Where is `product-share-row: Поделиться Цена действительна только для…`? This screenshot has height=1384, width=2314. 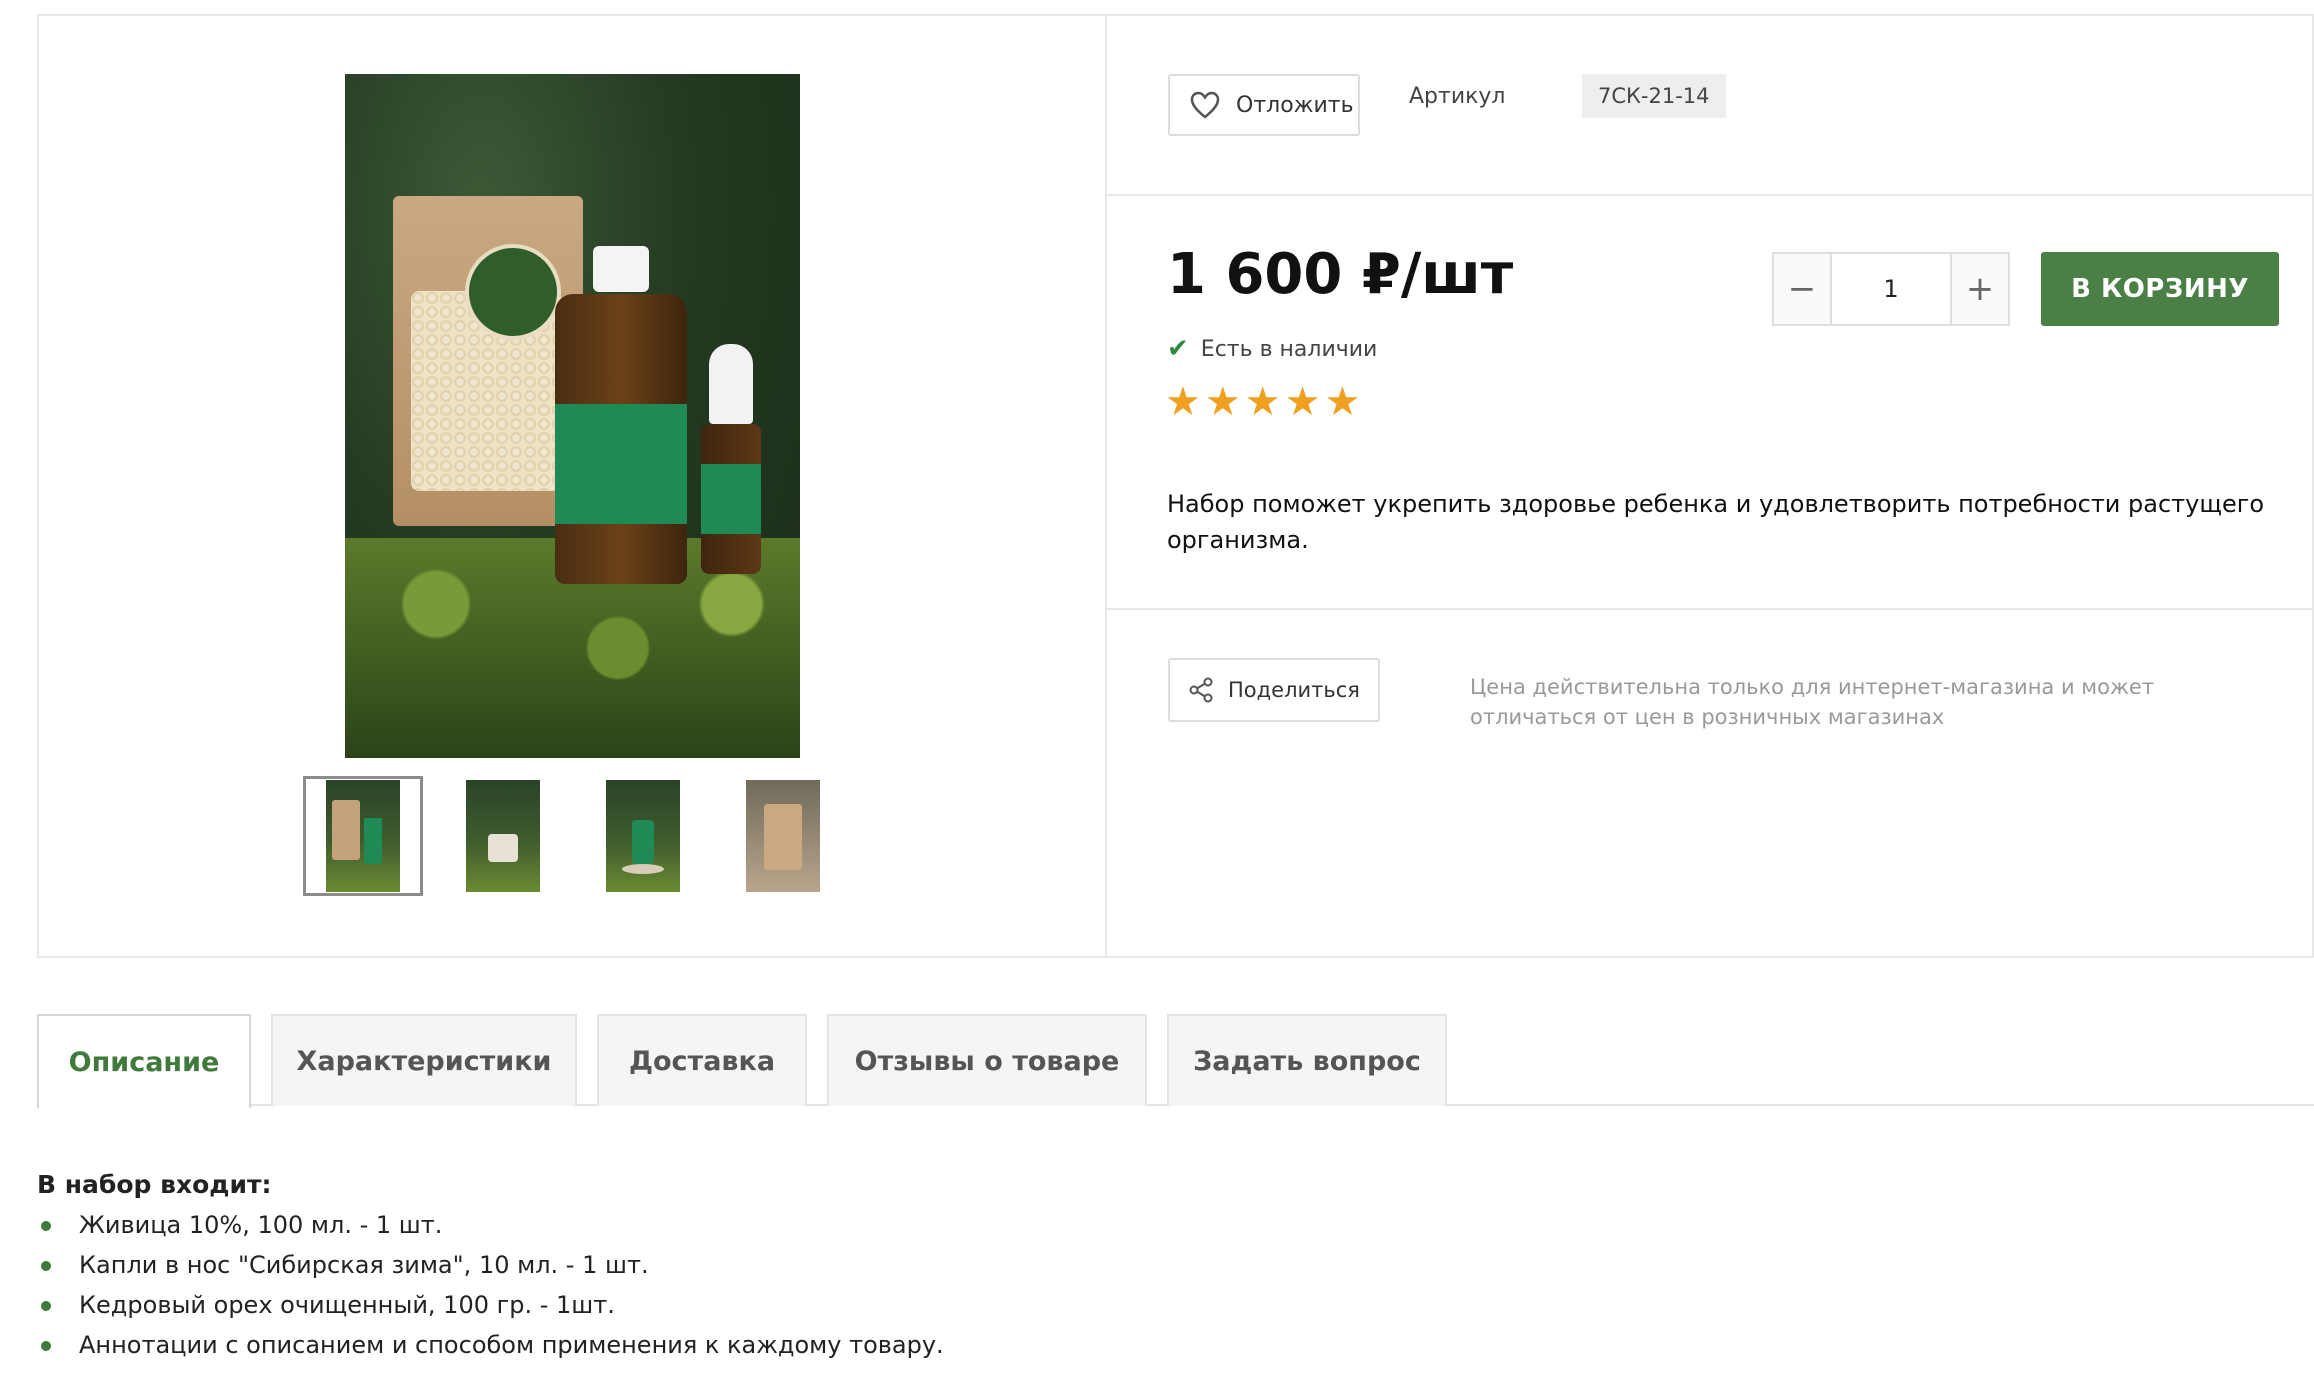
product-share-row: Поделиться Цена действительна только для… is located at coordinates (1710, 783).